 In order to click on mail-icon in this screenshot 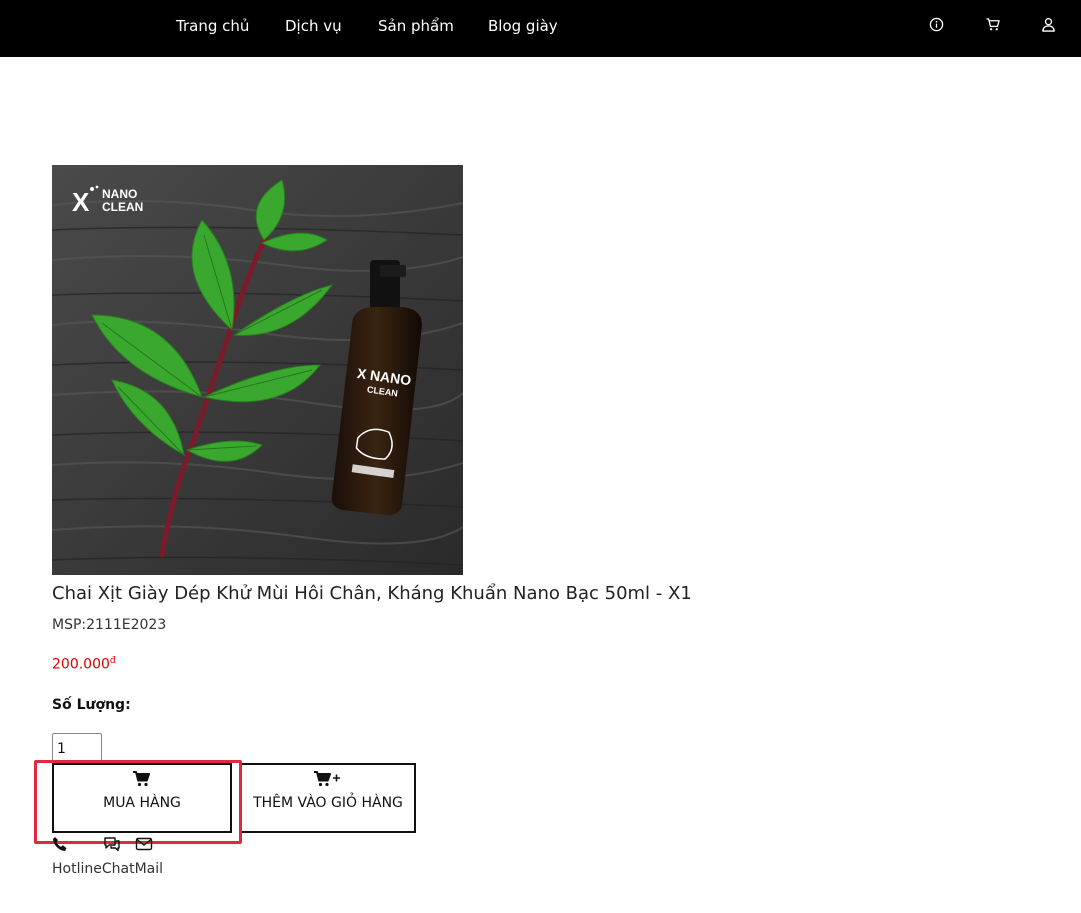, I will do `click(144, 844)`.